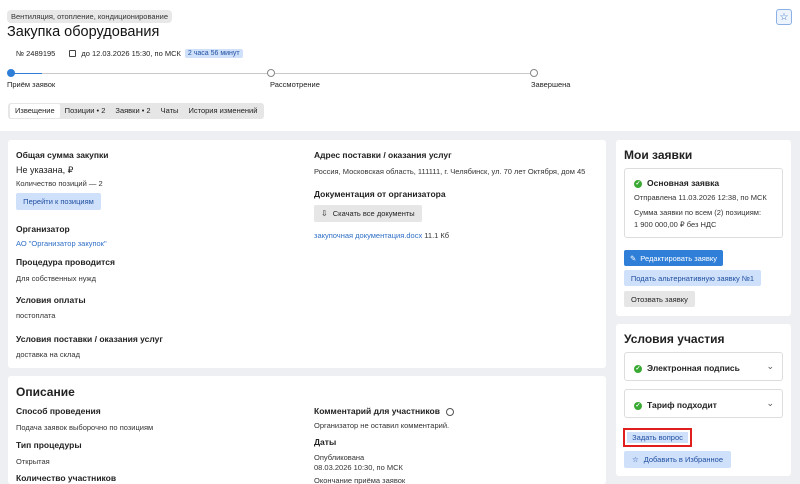 This screenshot has width=800, height=484. Describe the element at coordinates (51, 300) in the screenshot. I see `payment-title: Условия оплаты` at that location.